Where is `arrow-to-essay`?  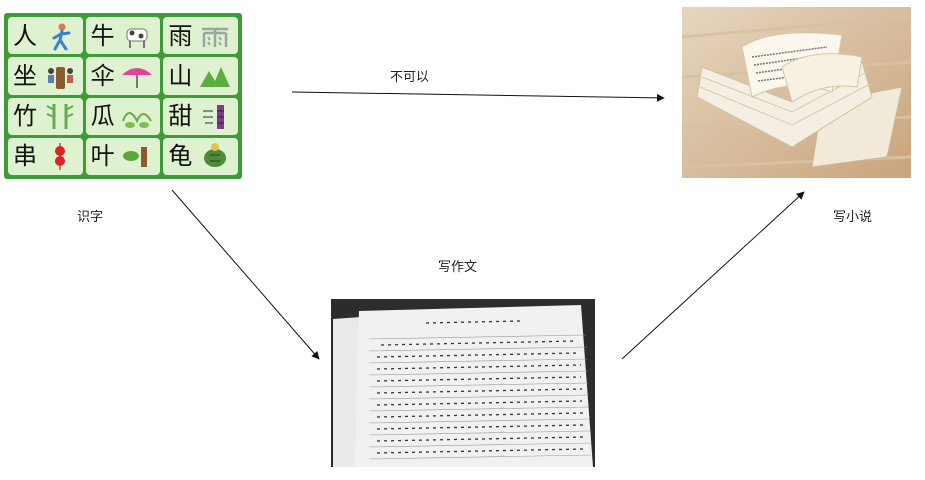 arrow-to-essay is located at coordinates (245, 274).